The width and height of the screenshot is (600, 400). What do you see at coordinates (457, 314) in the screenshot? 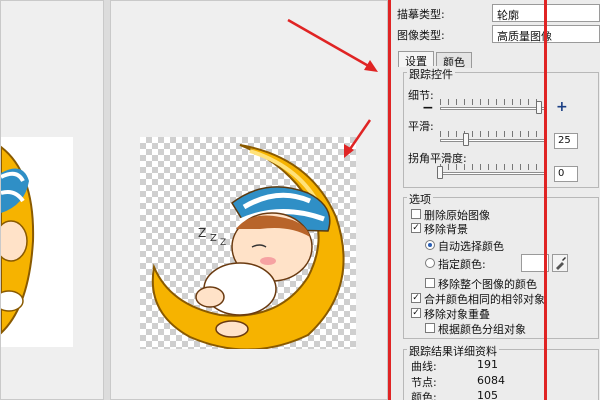
I see `remove-overlap-label: 移除对象重叠` at bounding box center [457, 314].